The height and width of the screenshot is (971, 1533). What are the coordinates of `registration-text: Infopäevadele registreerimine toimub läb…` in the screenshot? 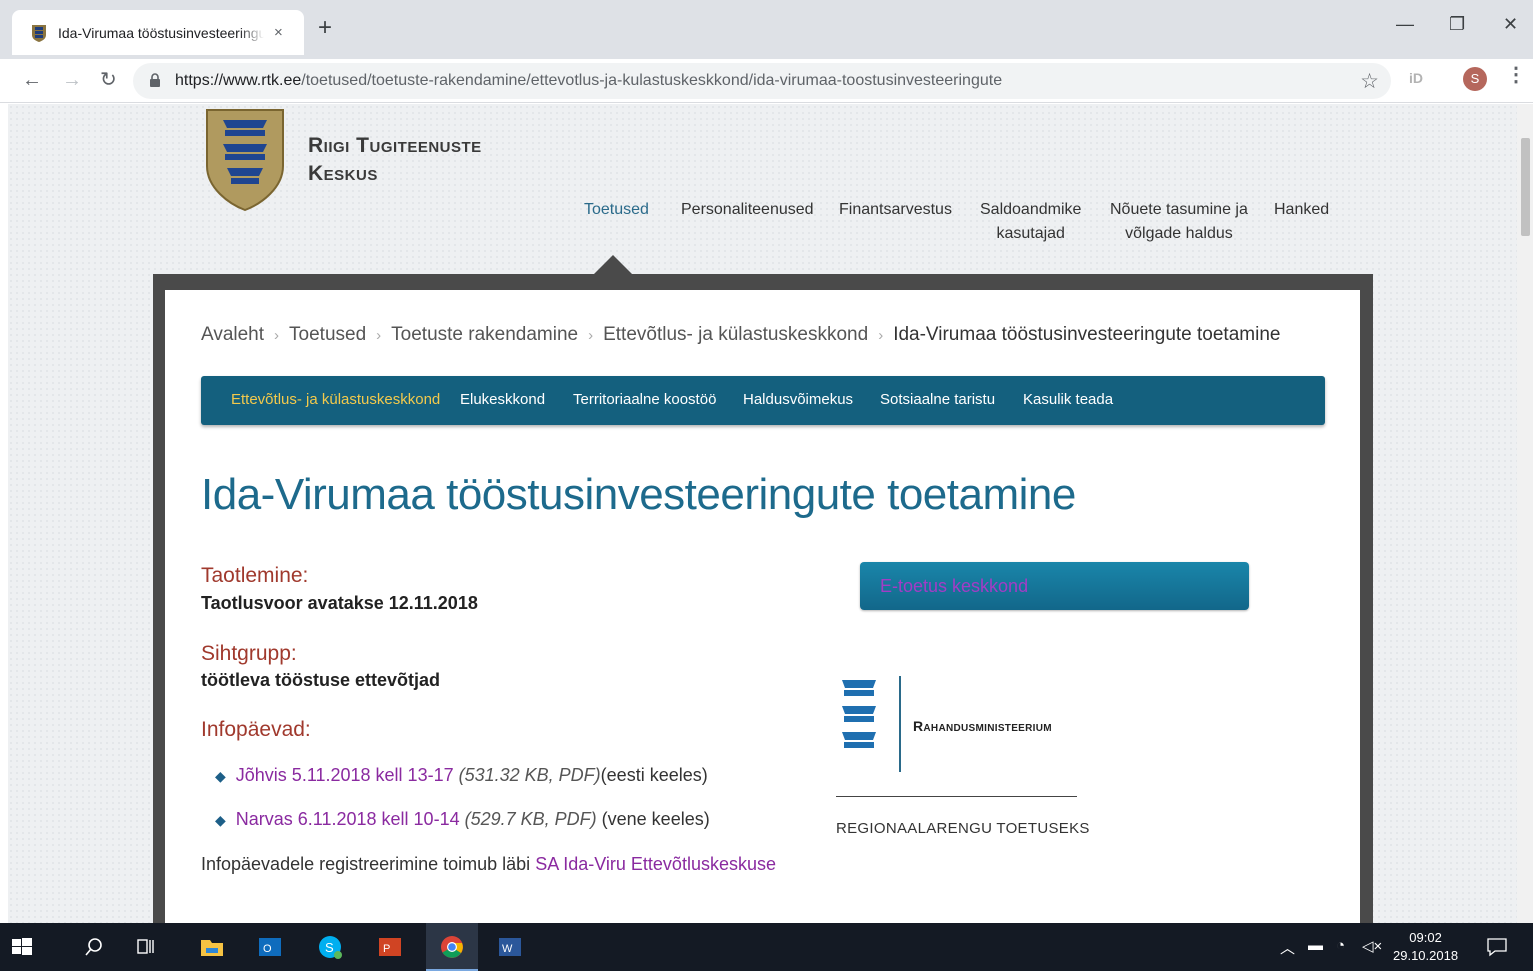 It's located at (488, 864).